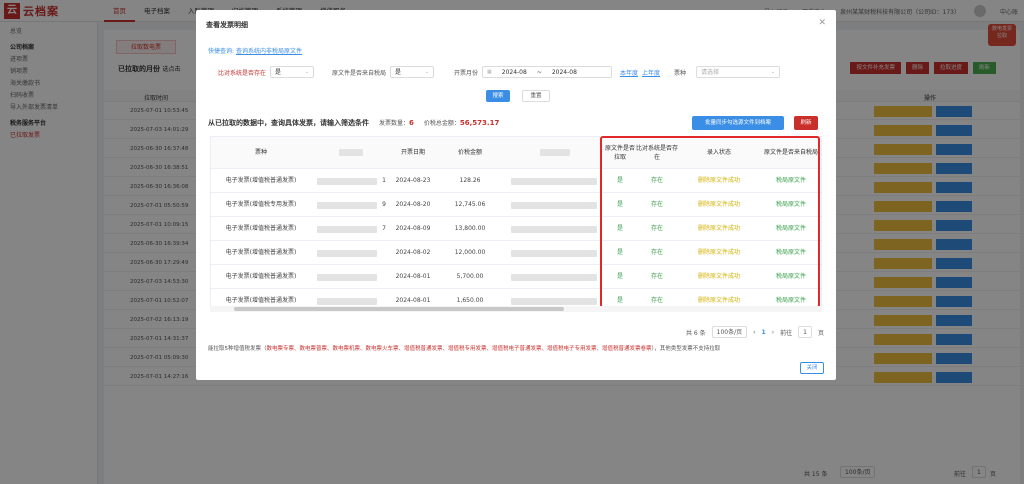  Describe the element at coordinates (536, 96) in the screenshot. I see `reset-button: 重置` at that location.